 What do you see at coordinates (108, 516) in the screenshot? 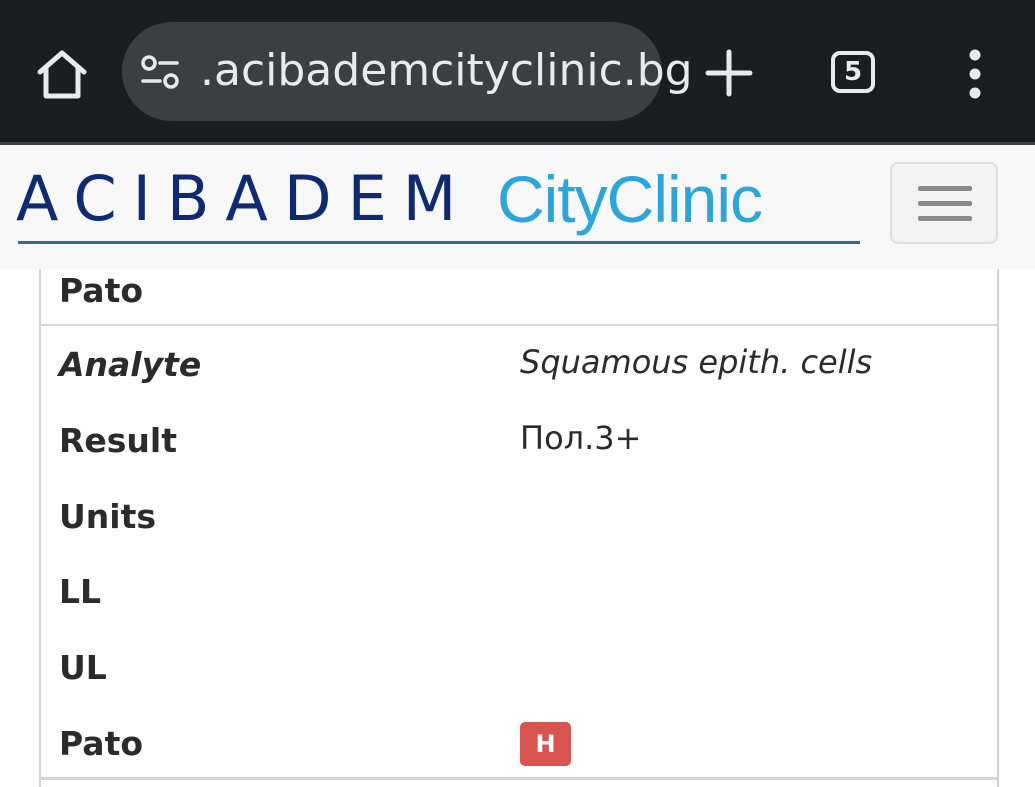
I see `units-label: Units` at bounding box center [108, 516].